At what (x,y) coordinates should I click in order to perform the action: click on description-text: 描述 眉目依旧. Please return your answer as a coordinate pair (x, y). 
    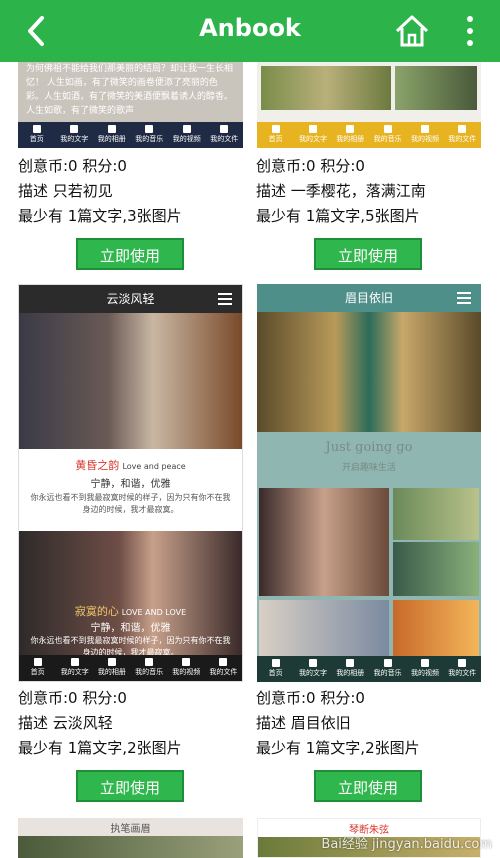
    Looking at the image, I should click on (303, 723).